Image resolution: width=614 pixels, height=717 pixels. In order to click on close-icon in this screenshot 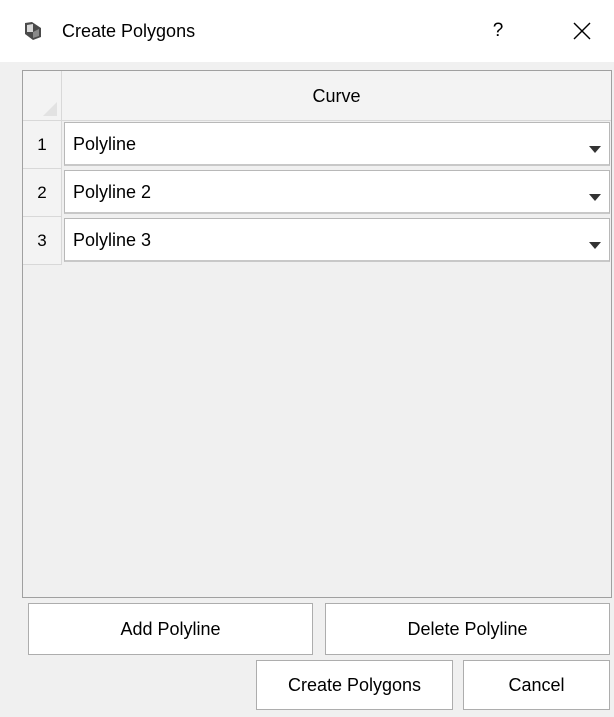, I will do `click(582, 37)`.